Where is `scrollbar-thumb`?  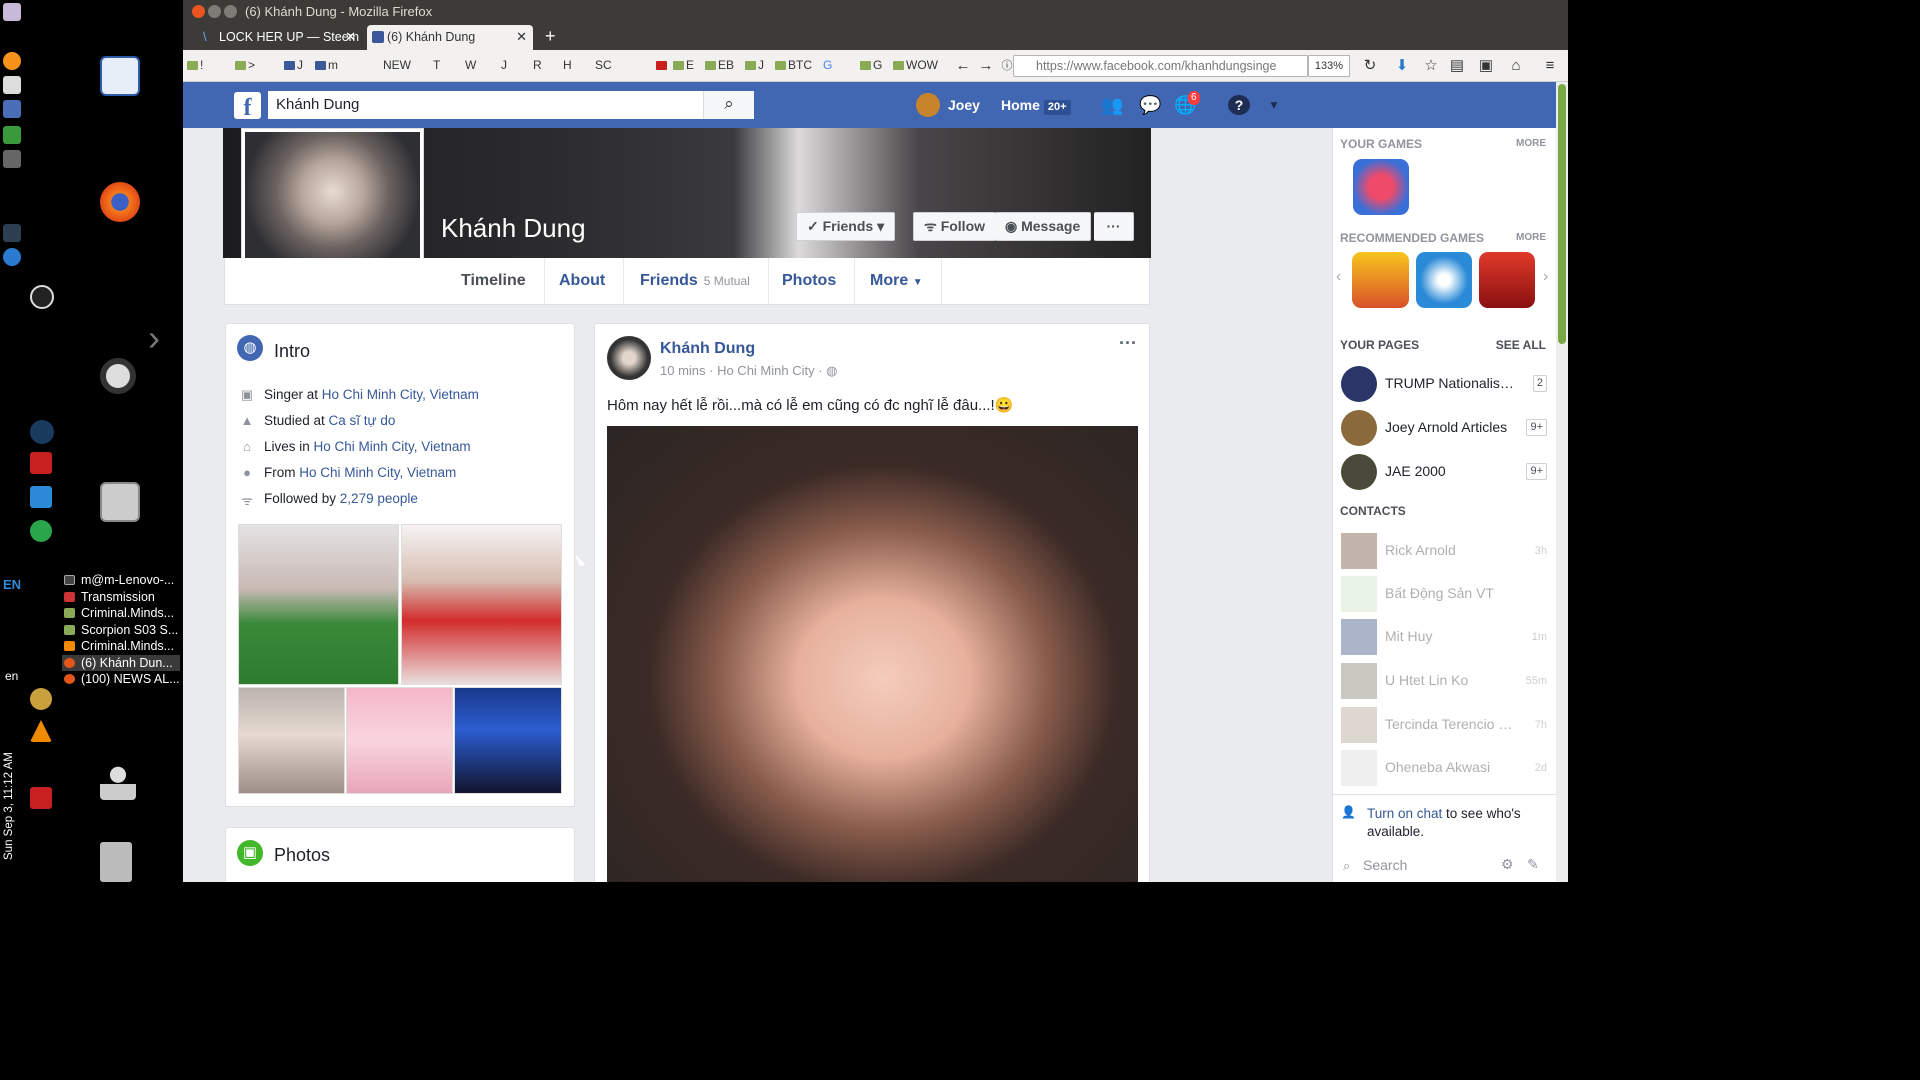
scrollbar-thumb is located at coordinates (1562, 214).